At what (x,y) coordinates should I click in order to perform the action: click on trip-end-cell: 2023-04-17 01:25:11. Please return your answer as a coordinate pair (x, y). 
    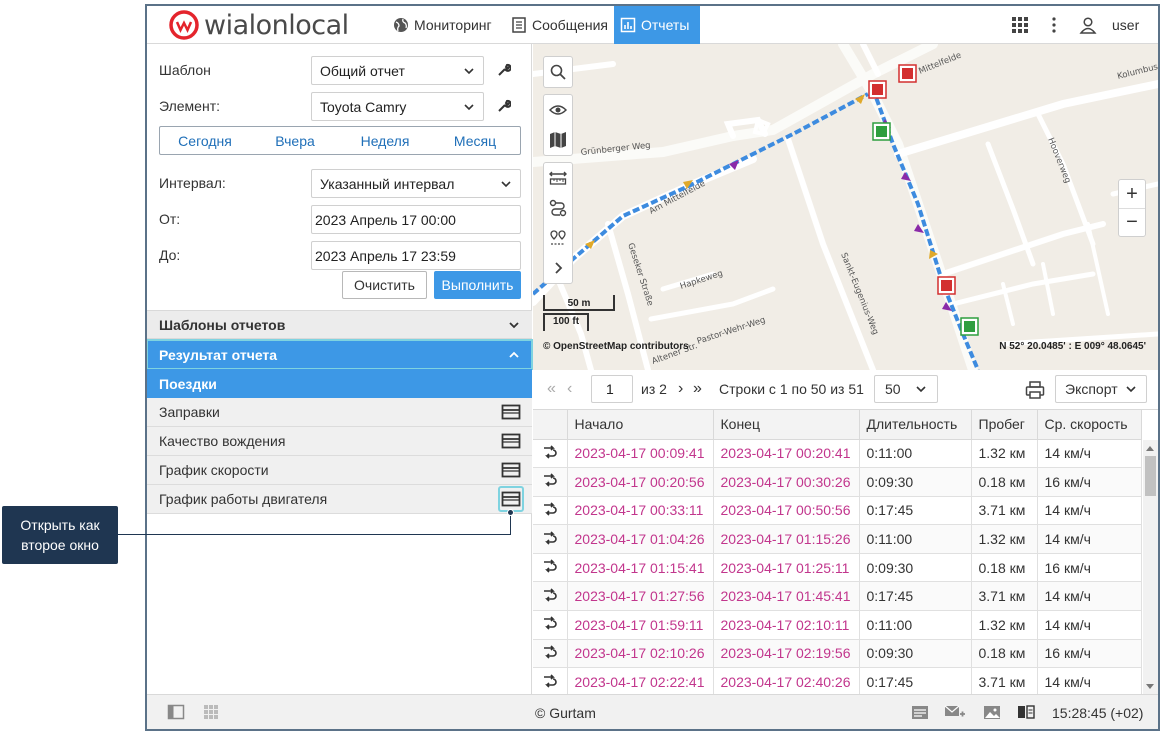
    Looking at the image, I should click on (786, 568).